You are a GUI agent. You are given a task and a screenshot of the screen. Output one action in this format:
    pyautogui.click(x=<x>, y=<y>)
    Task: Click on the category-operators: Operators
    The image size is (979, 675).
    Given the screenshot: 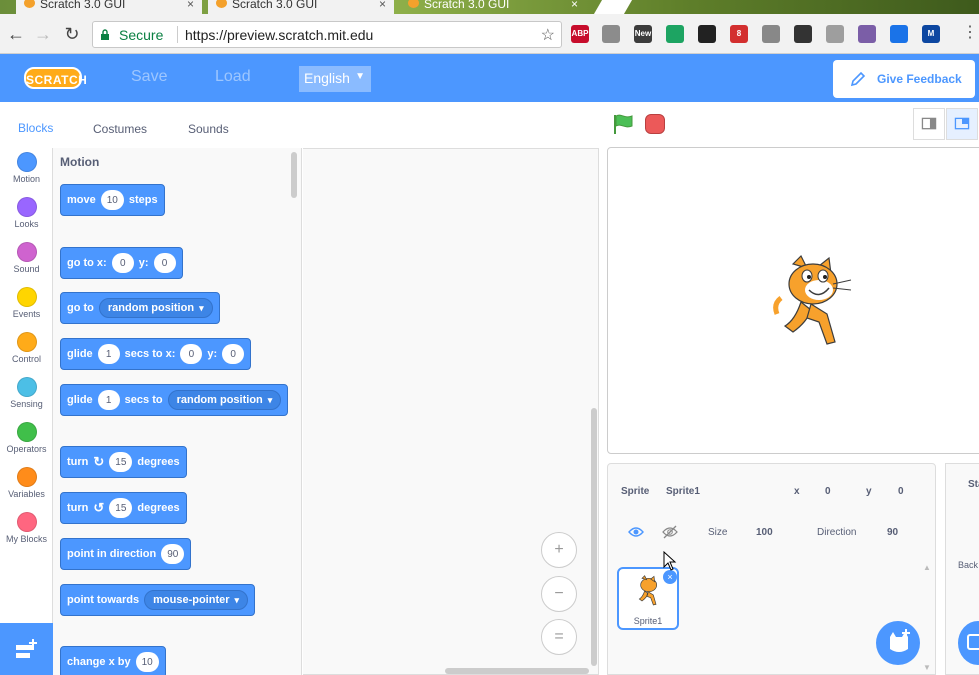 What is the action you would take?
    pyautogui.click(x=26, y=436)
    